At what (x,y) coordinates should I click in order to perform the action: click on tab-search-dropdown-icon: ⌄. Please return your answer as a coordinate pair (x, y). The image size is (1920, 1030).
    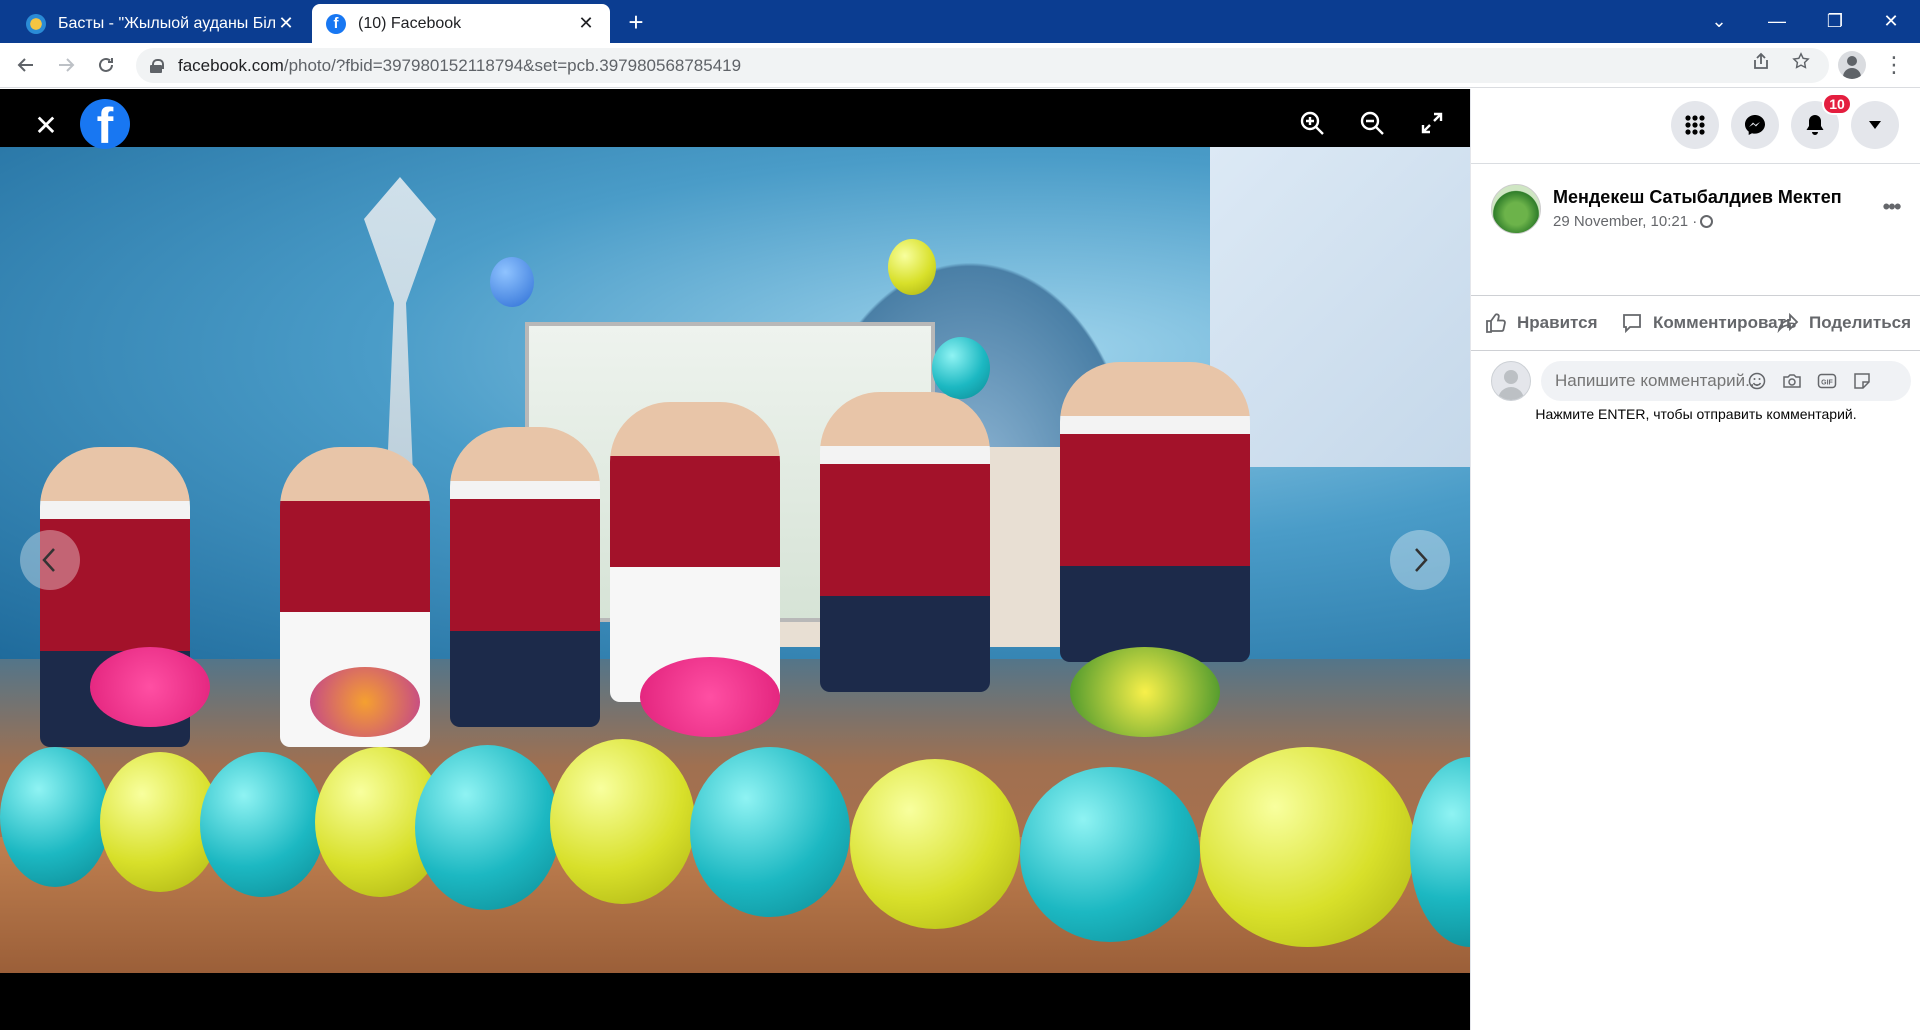
    Looking at the image, I should click on (1719, 21).